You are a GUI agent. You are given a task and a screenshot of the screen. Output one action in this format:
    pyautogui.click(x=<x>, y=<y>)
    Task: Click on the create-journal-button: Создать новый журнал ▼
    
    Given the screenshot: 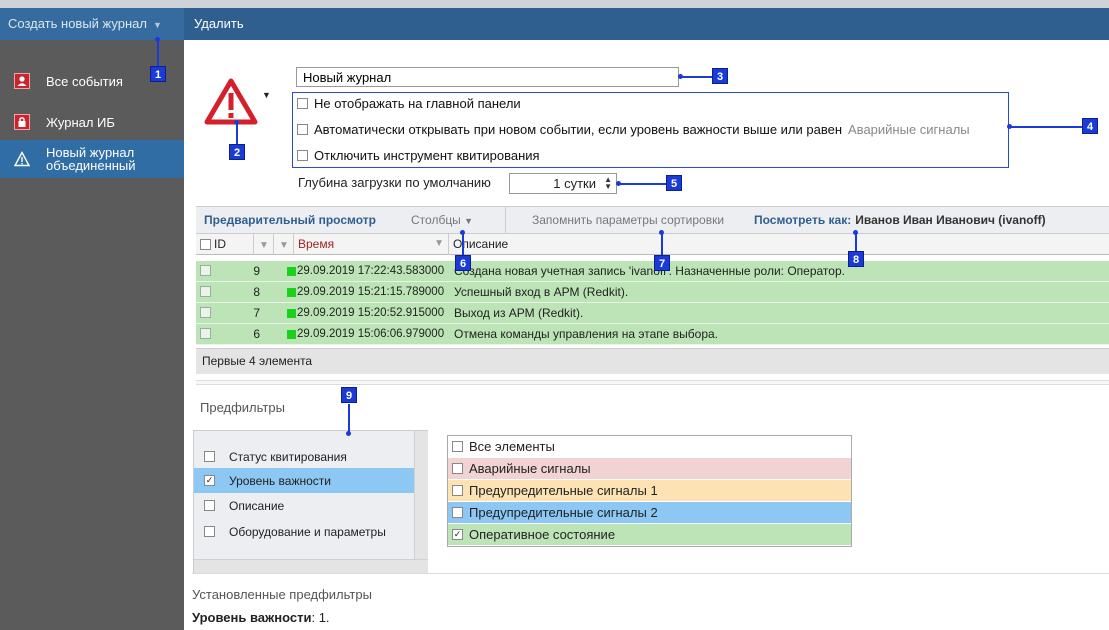 What is the action you would take?
    pyautogui.click(x=92, y=24)
    